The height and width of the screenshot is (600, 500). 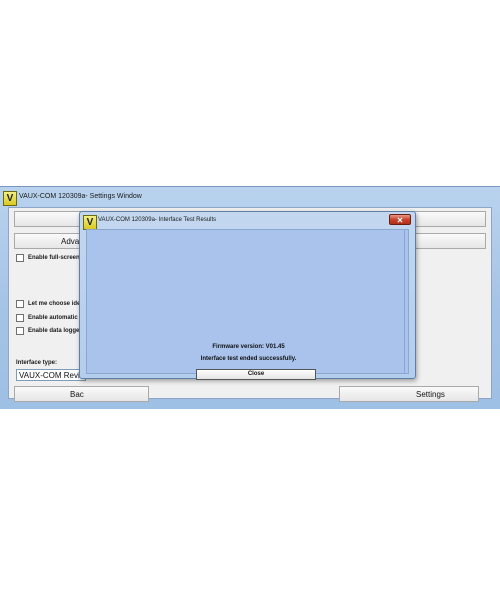 What do you see at coordinates (248, 359) in the screenshot?
I see `test-result-text: Interface test ended successfully.` at bounding box center [248, 359].